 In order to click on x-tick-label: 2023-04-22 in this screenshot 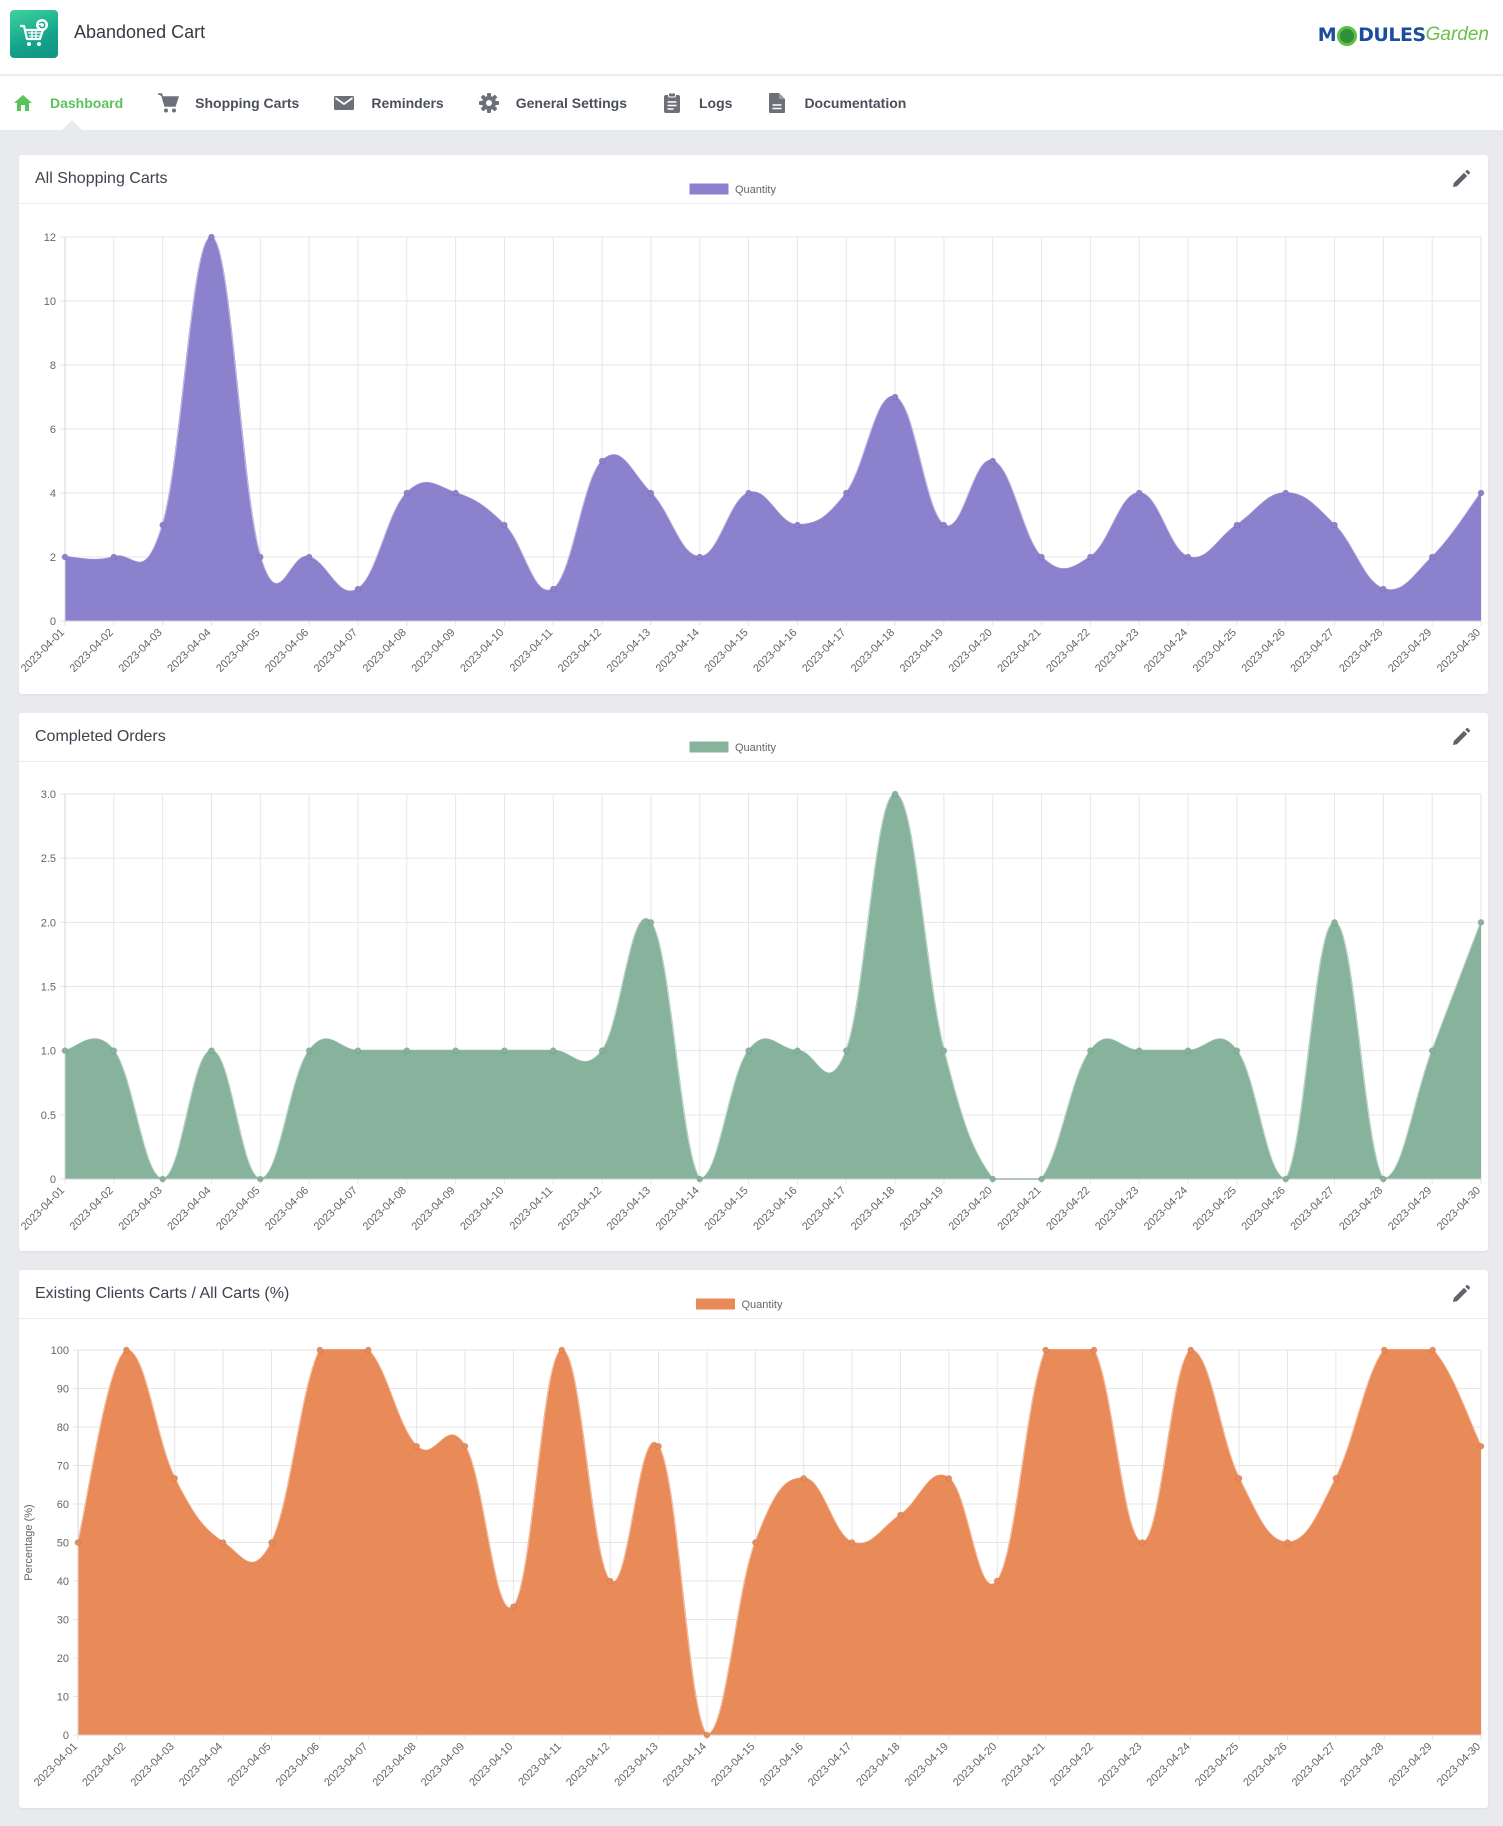, I will do `click(1068, 651)`.